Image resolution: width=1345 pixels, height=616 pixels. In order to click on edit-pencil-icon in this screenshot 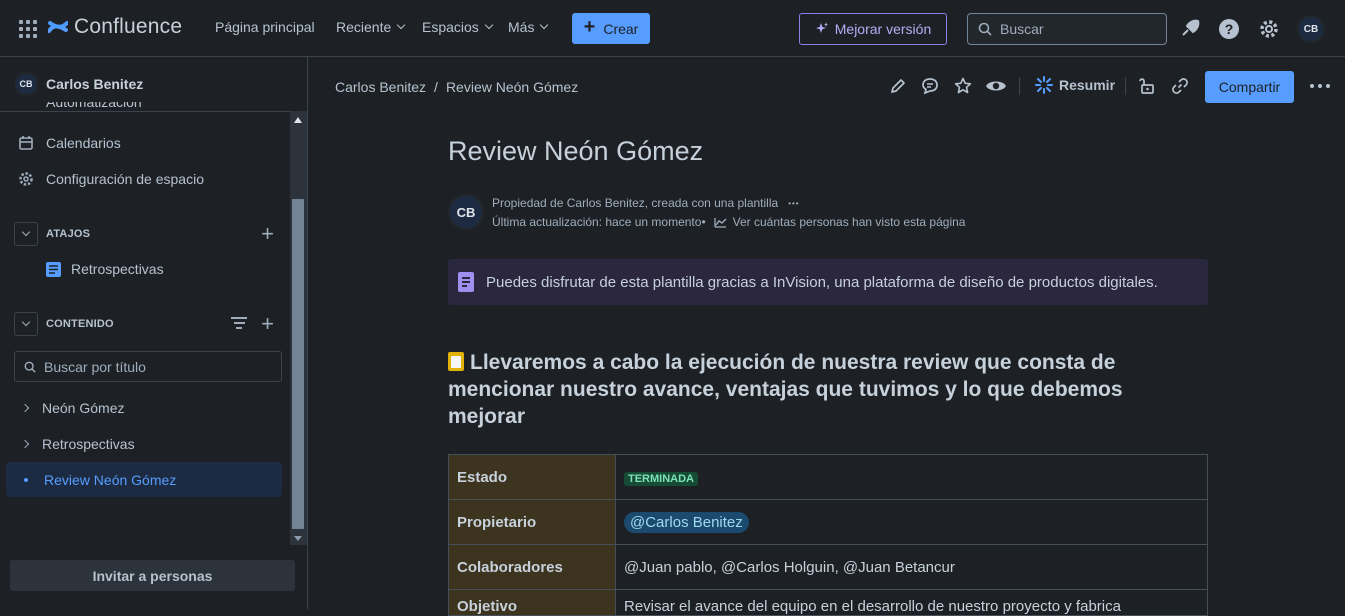, I will do `click(898, 86)`.